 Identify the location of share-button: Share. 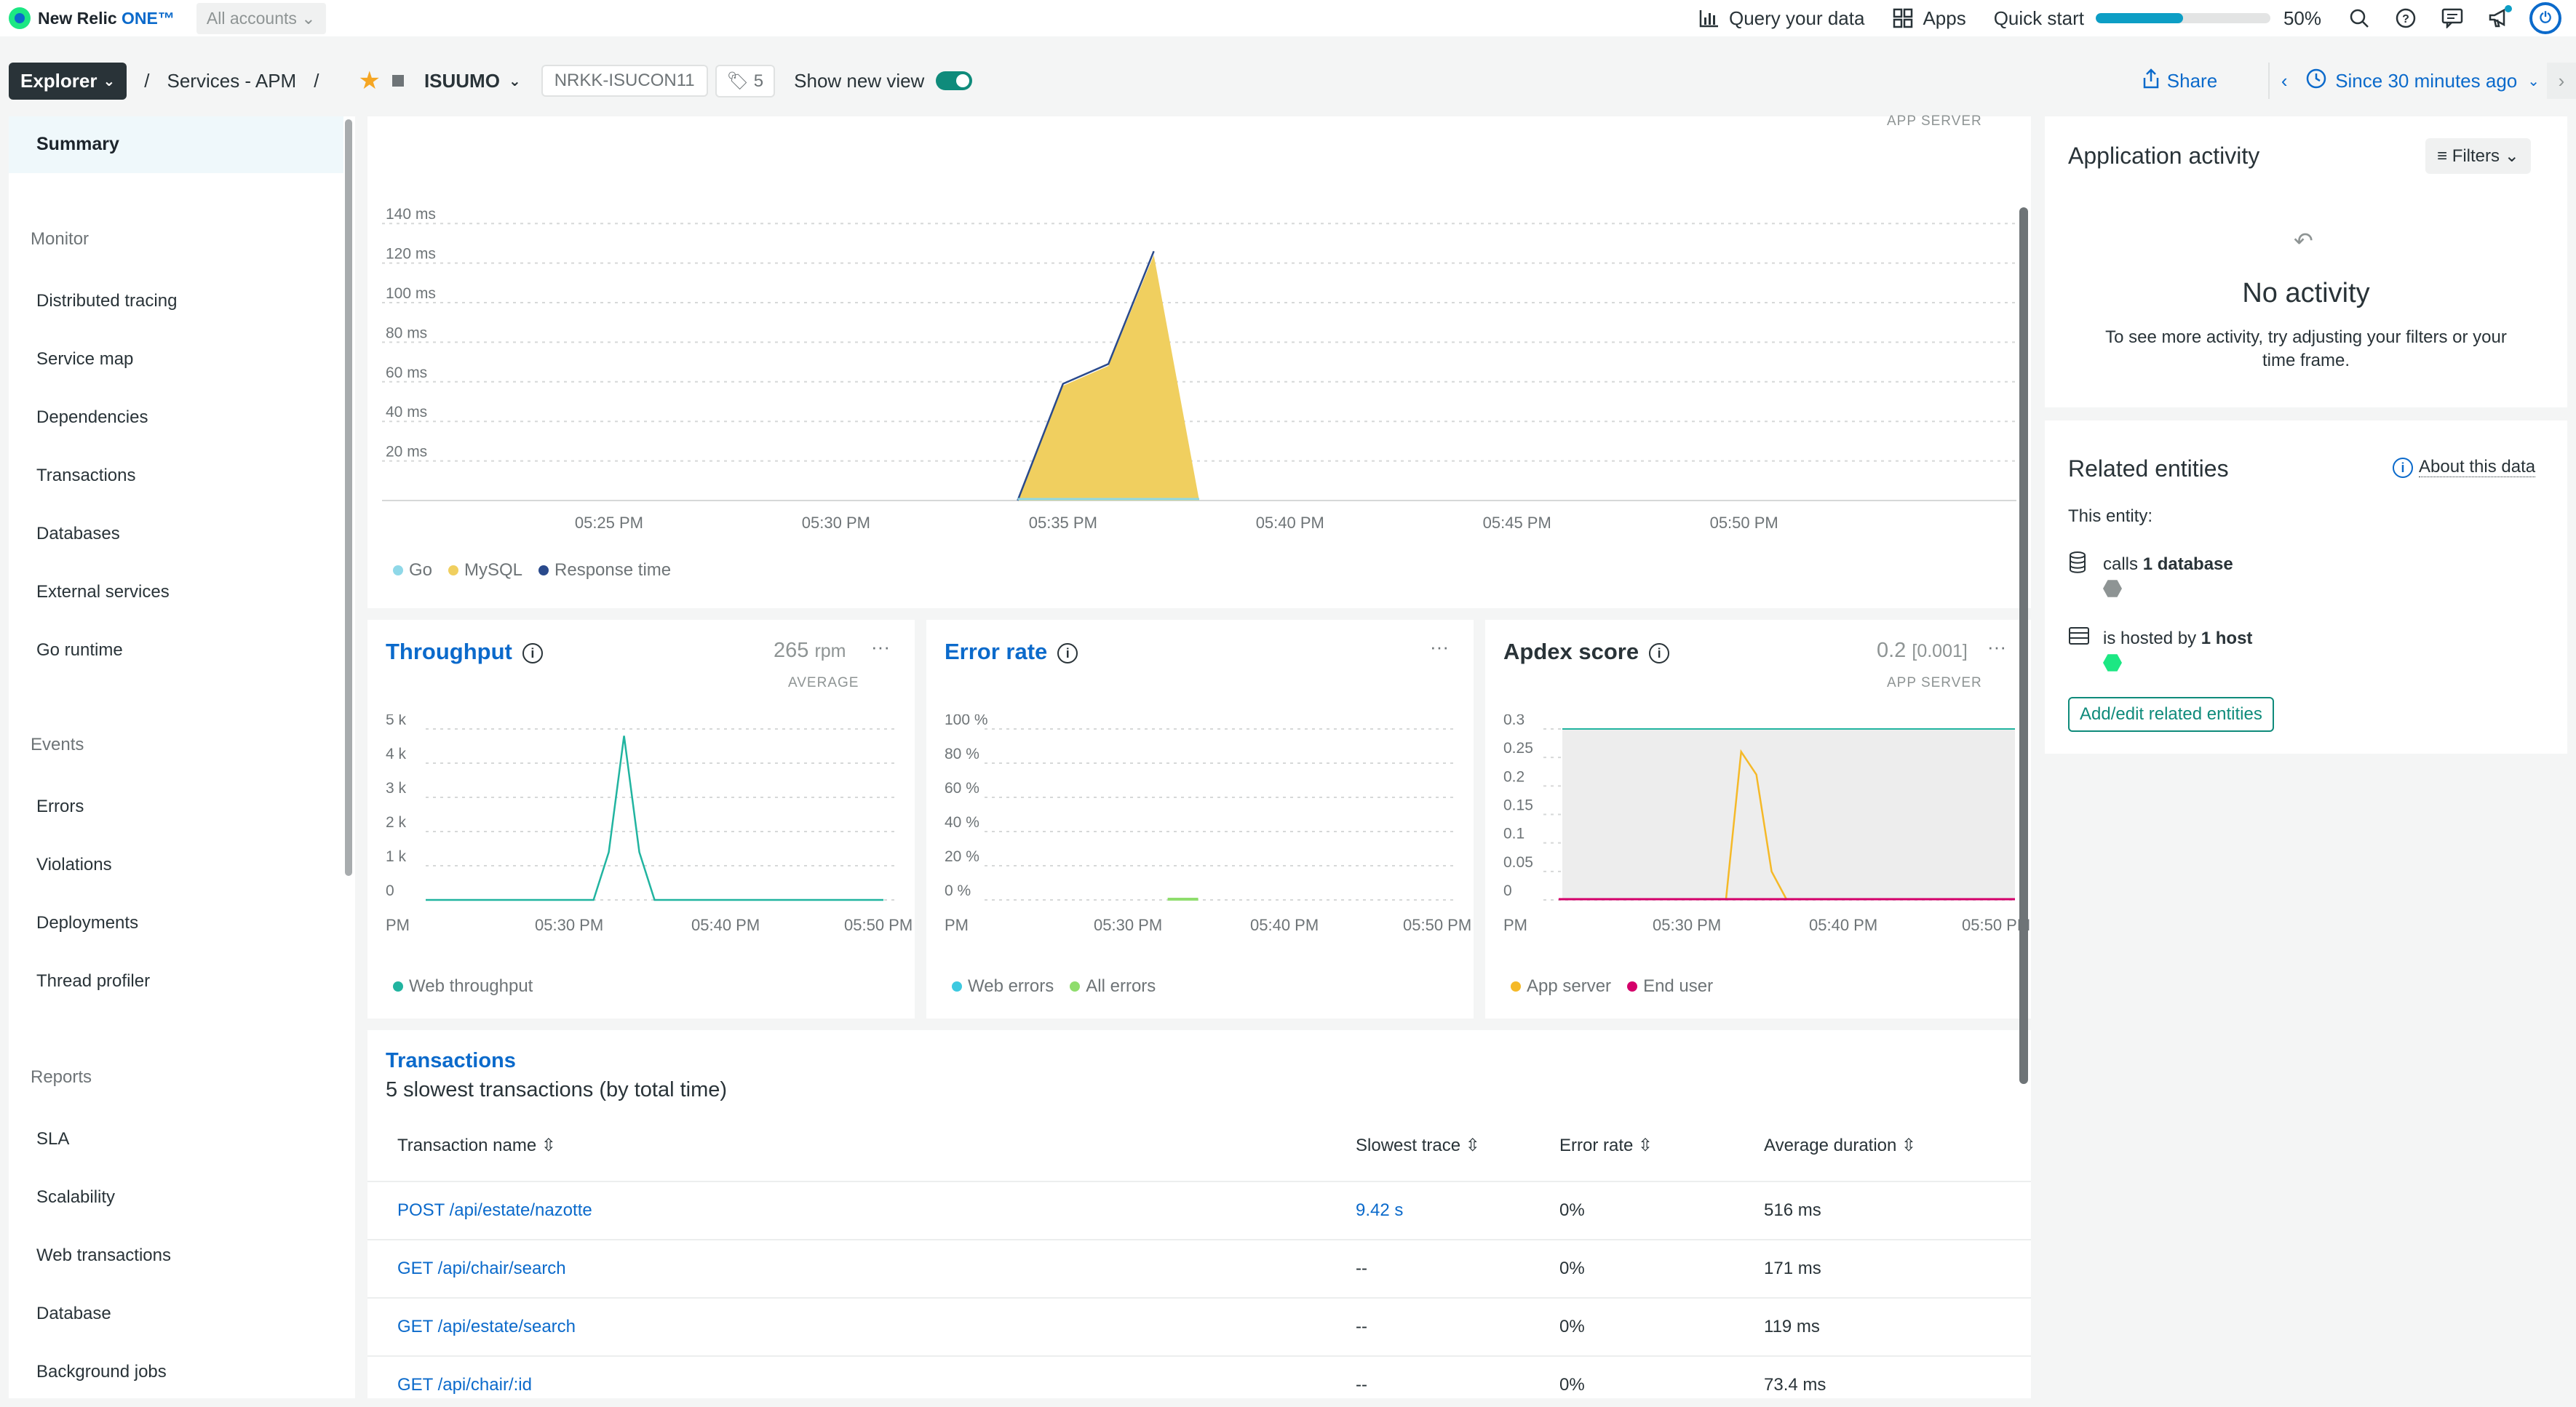
(2179, 81).